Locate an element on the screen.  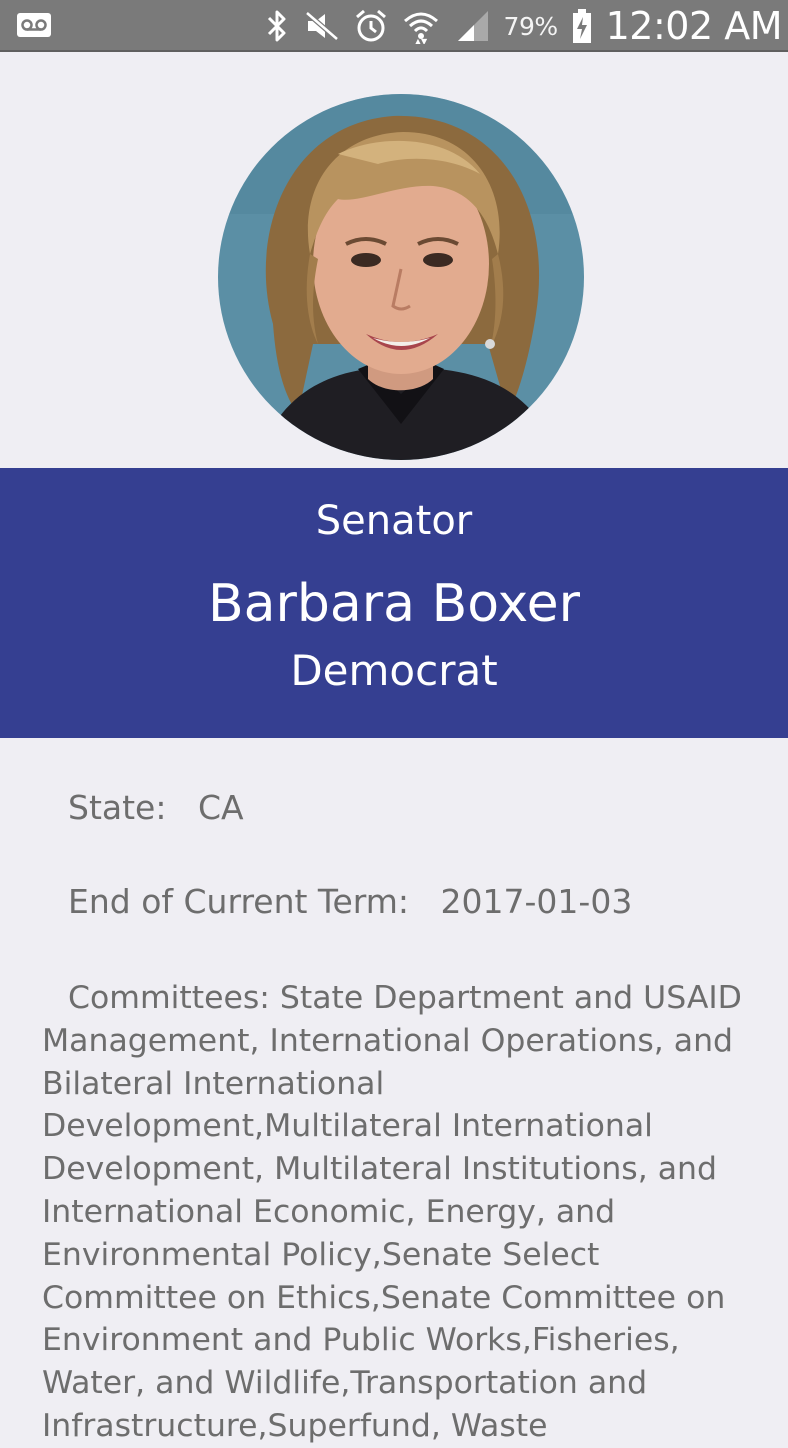
term-label: End of Current Term: is located at coordinates (239, 901).